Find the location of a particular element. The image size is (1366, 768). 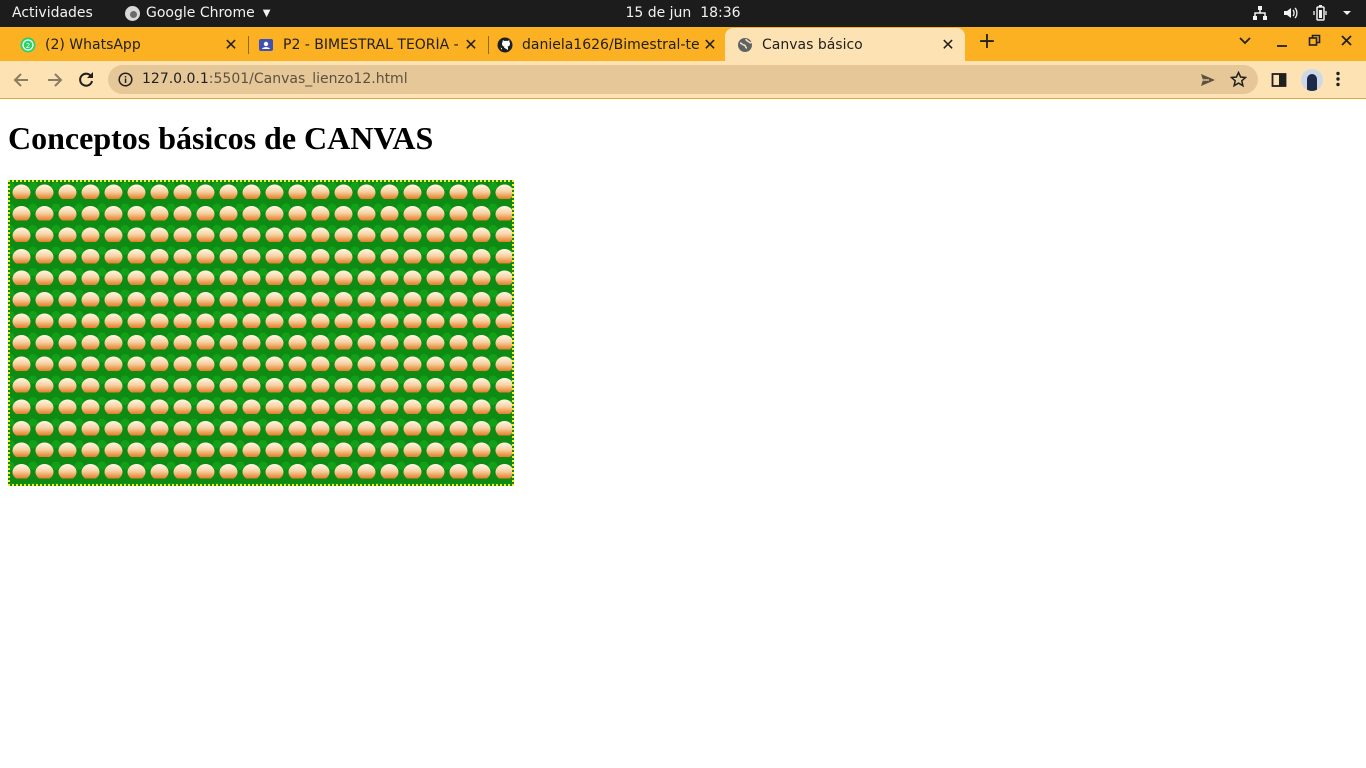

github-icon is located at coordinates (505, 44).